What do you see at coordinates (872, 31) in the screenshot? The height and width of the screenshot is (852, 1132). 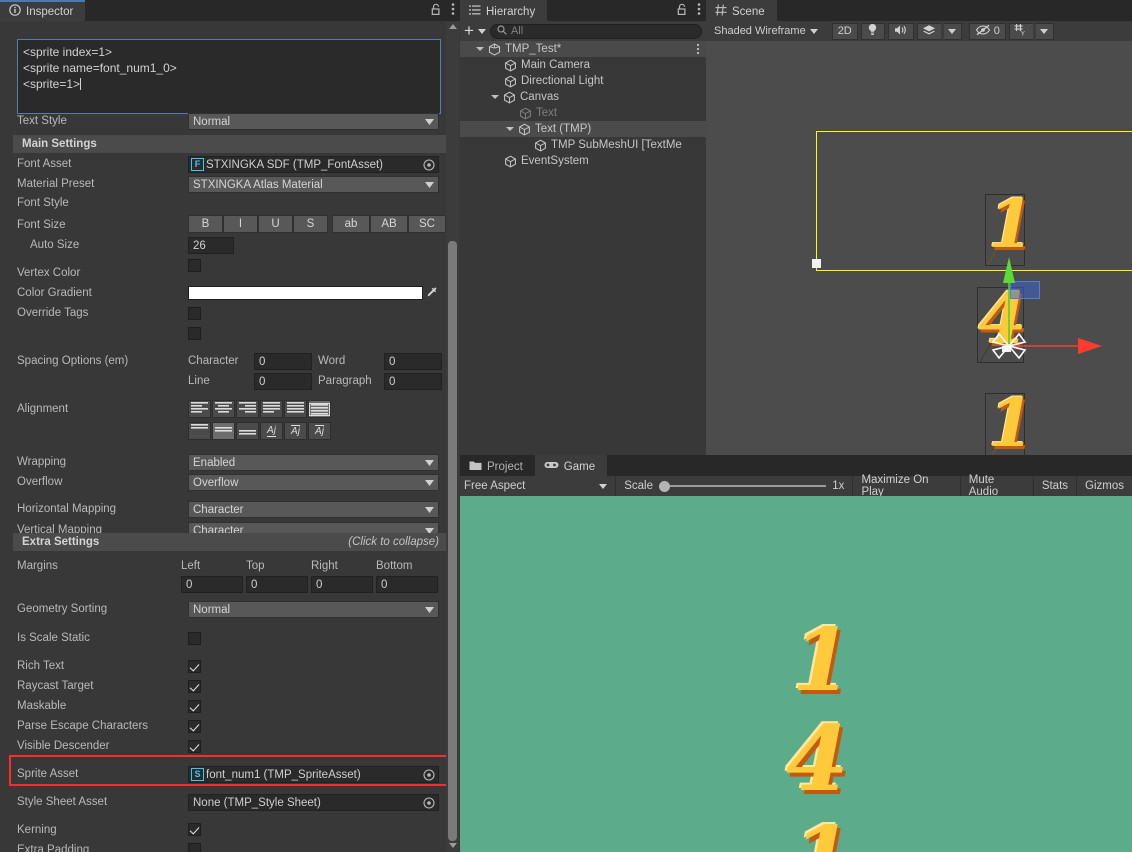 I see `scene-lighting-toggle` at bounding box center [872, 31].